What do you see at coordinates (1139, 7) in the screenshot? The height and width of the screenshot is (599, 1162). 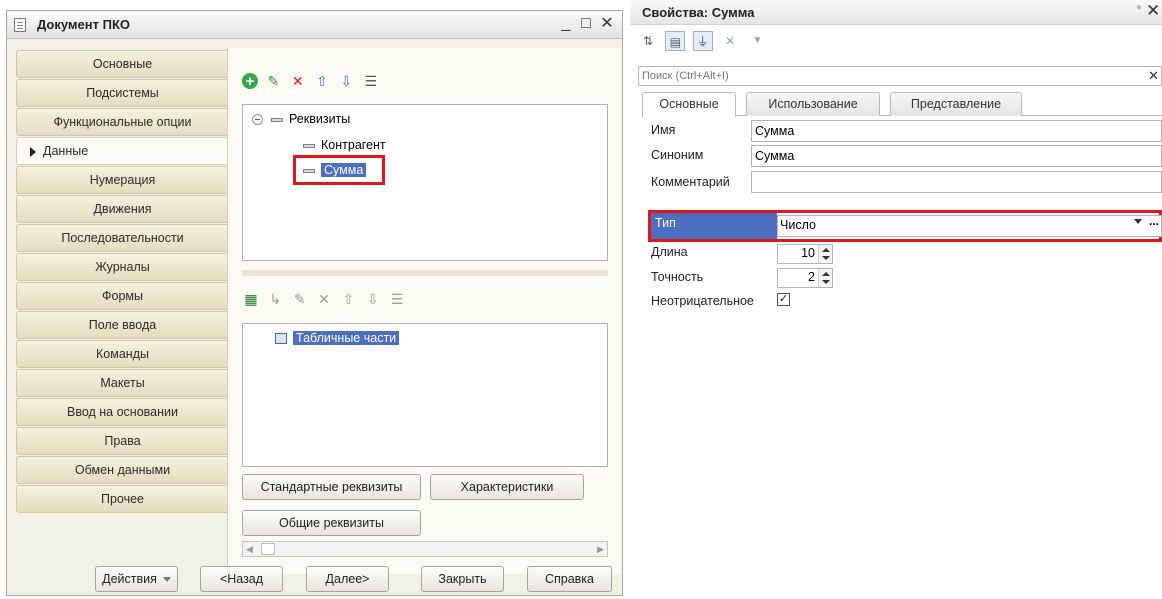 I see `pin-icon: ●` at bounding box center [1139, 7].